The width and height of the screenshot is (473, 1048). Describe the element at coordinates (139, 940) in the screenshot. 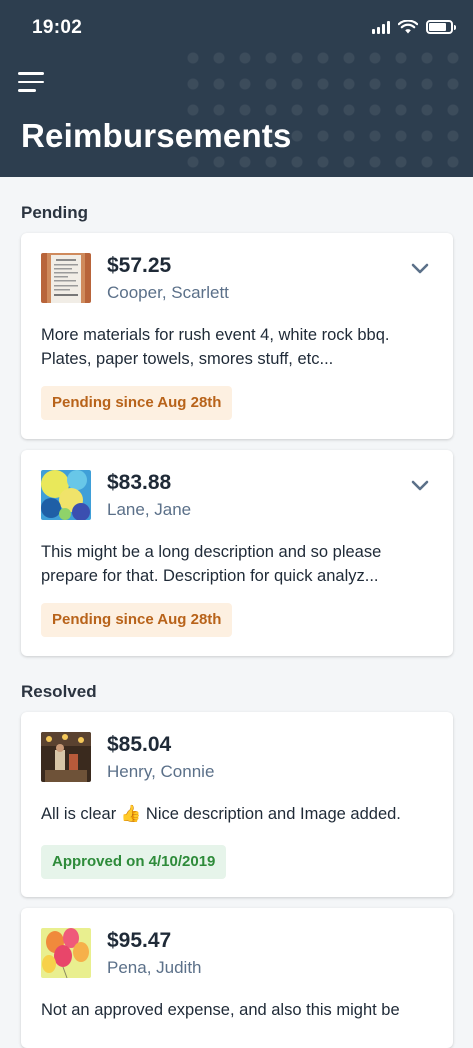

I see `amount: $95.47` at that location.